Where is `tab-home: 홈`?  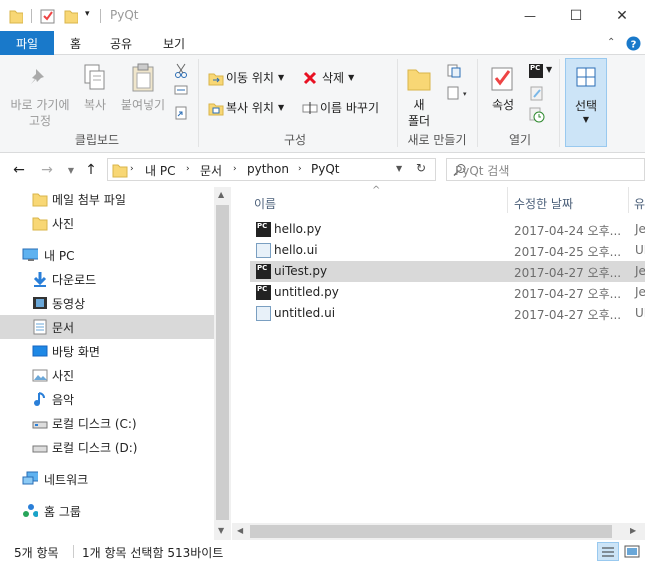
tab-home: 홈 is located at coordinates (75, 43).